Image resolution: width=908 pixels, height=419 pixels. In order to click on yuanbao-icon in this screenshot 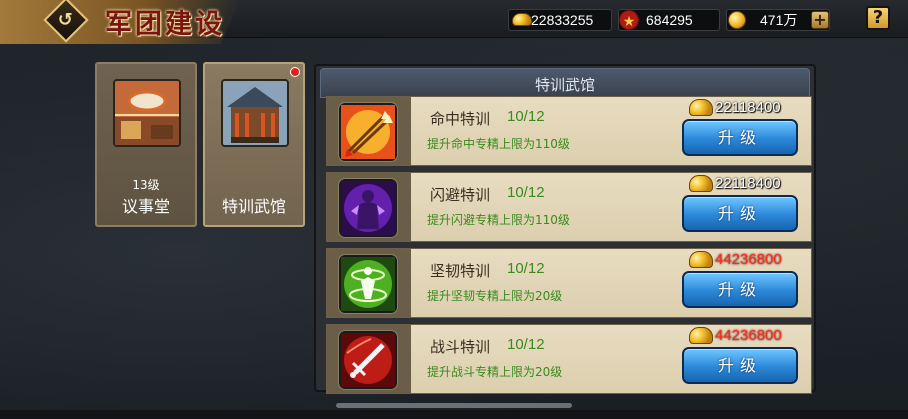, I will do `click(737, 20)`.